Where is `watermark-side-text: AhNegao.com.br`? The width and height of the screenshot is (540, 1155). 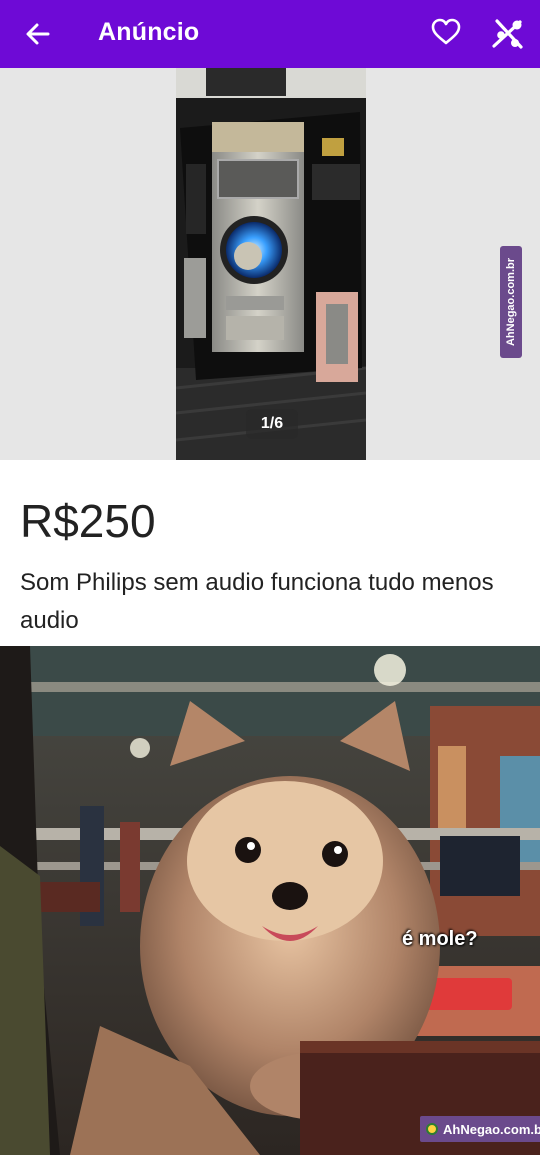
watermark-side-text: AhNegao.com.br is located at coordinates (511, 302).